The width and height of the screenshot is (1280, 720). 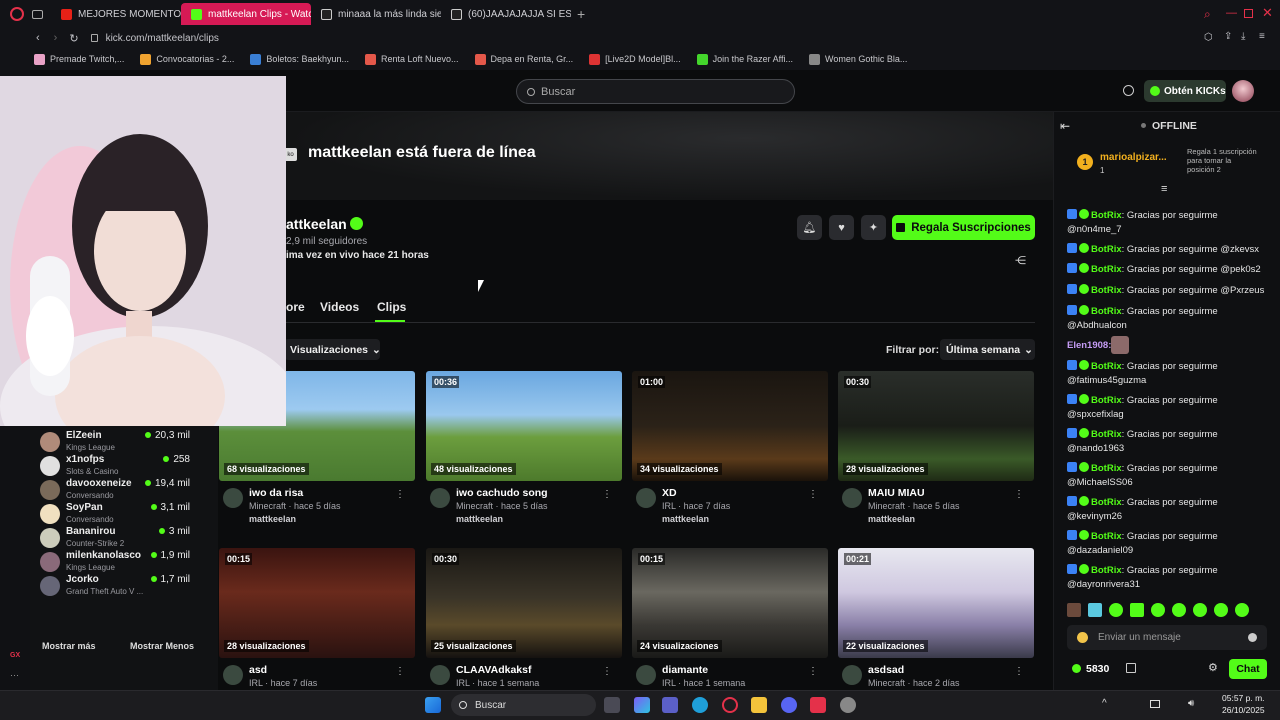 What do you see at coordinates (115, 467) in the screenshot?
I see `sidebar-streamer-item: x1nofps Slots & Casino 258` at bounding box center [115, 467].